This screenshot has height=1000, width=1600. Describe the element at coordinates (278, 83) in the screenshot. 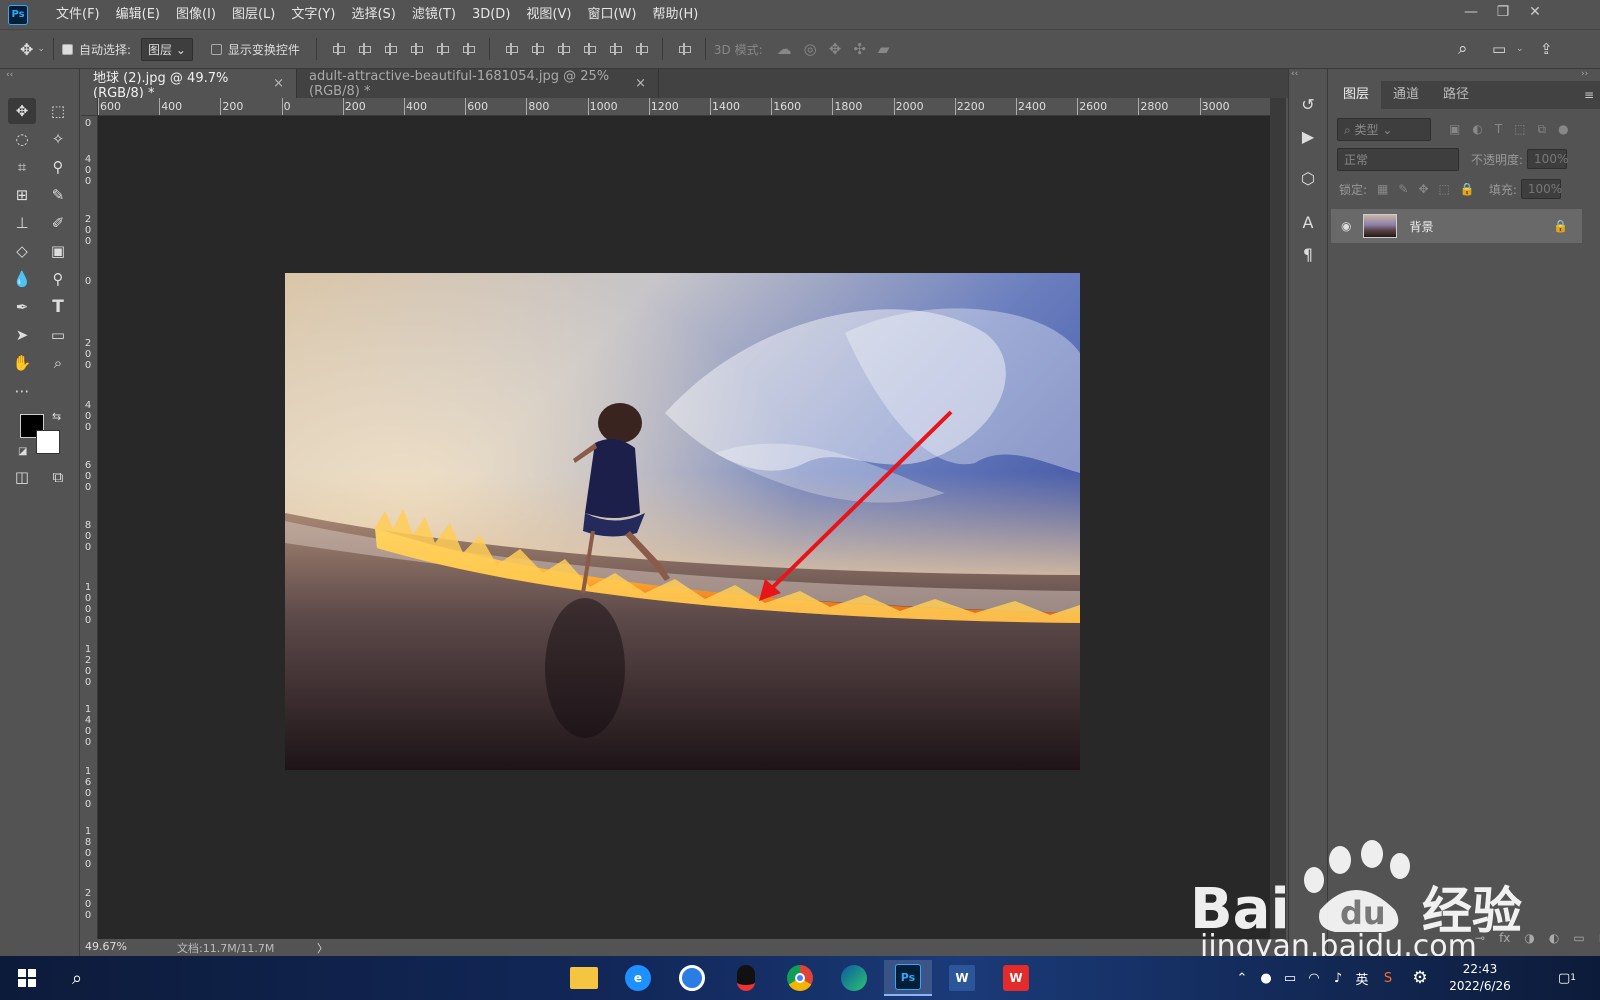

I see `close-icon: ×` at that location.